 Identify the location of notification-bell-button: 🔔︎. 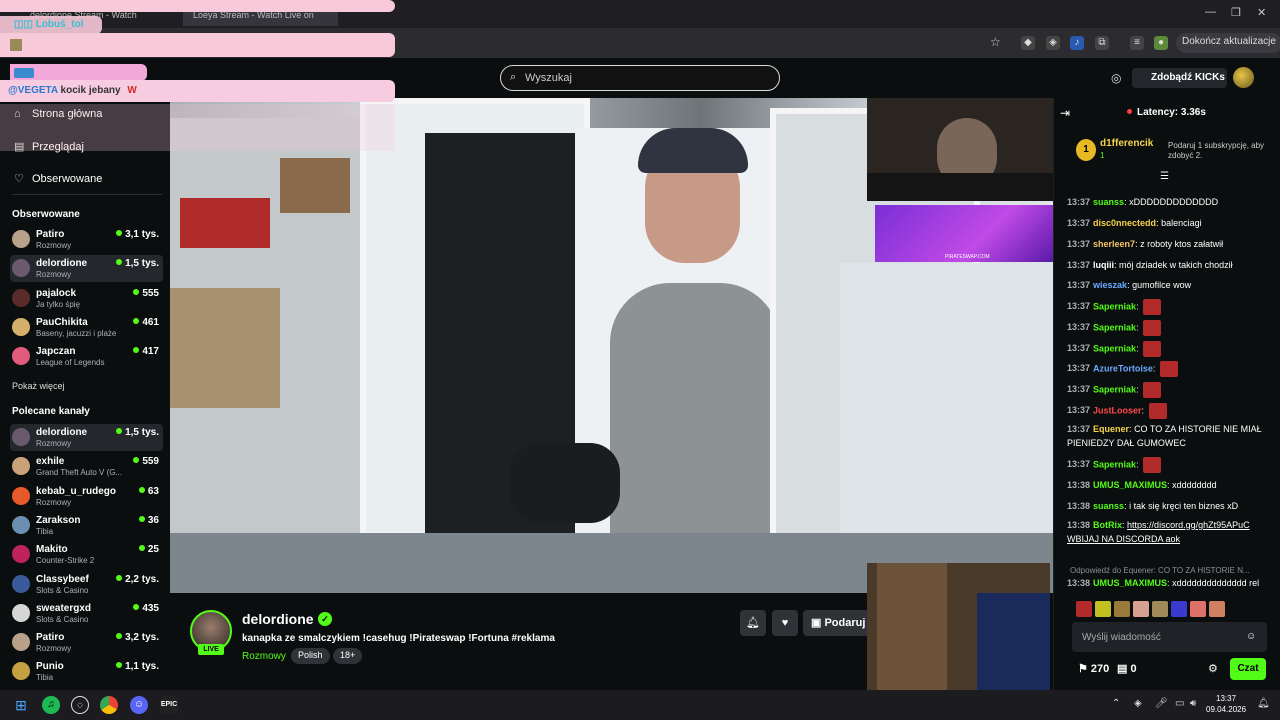
(753, 623).